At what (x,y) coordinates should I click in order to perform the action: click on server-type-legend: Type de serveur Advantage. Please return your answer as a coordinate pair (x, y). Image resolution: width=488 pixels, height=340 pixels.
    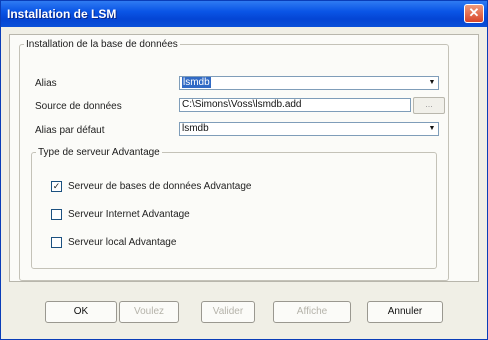
    Looking at the image, I should click on (99, 152).